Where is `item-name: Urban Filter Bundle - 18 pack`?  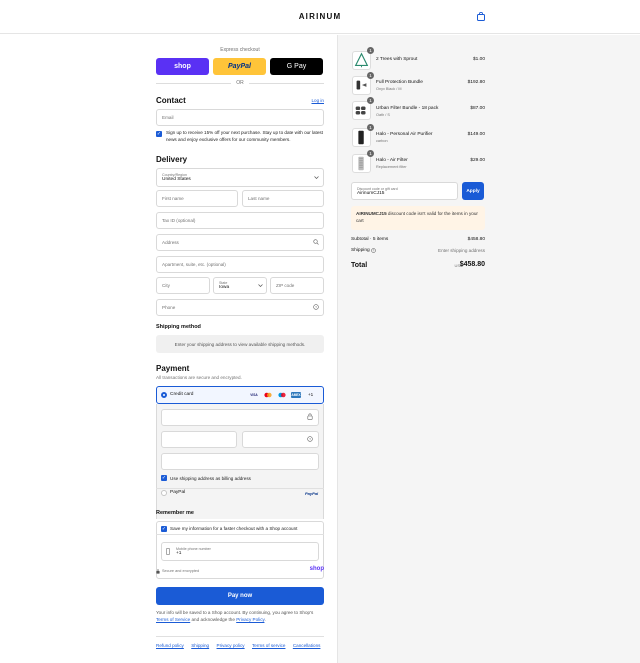
item-name: Urban Filter Bundle - 18 pack is located at coordinates (407, 108).